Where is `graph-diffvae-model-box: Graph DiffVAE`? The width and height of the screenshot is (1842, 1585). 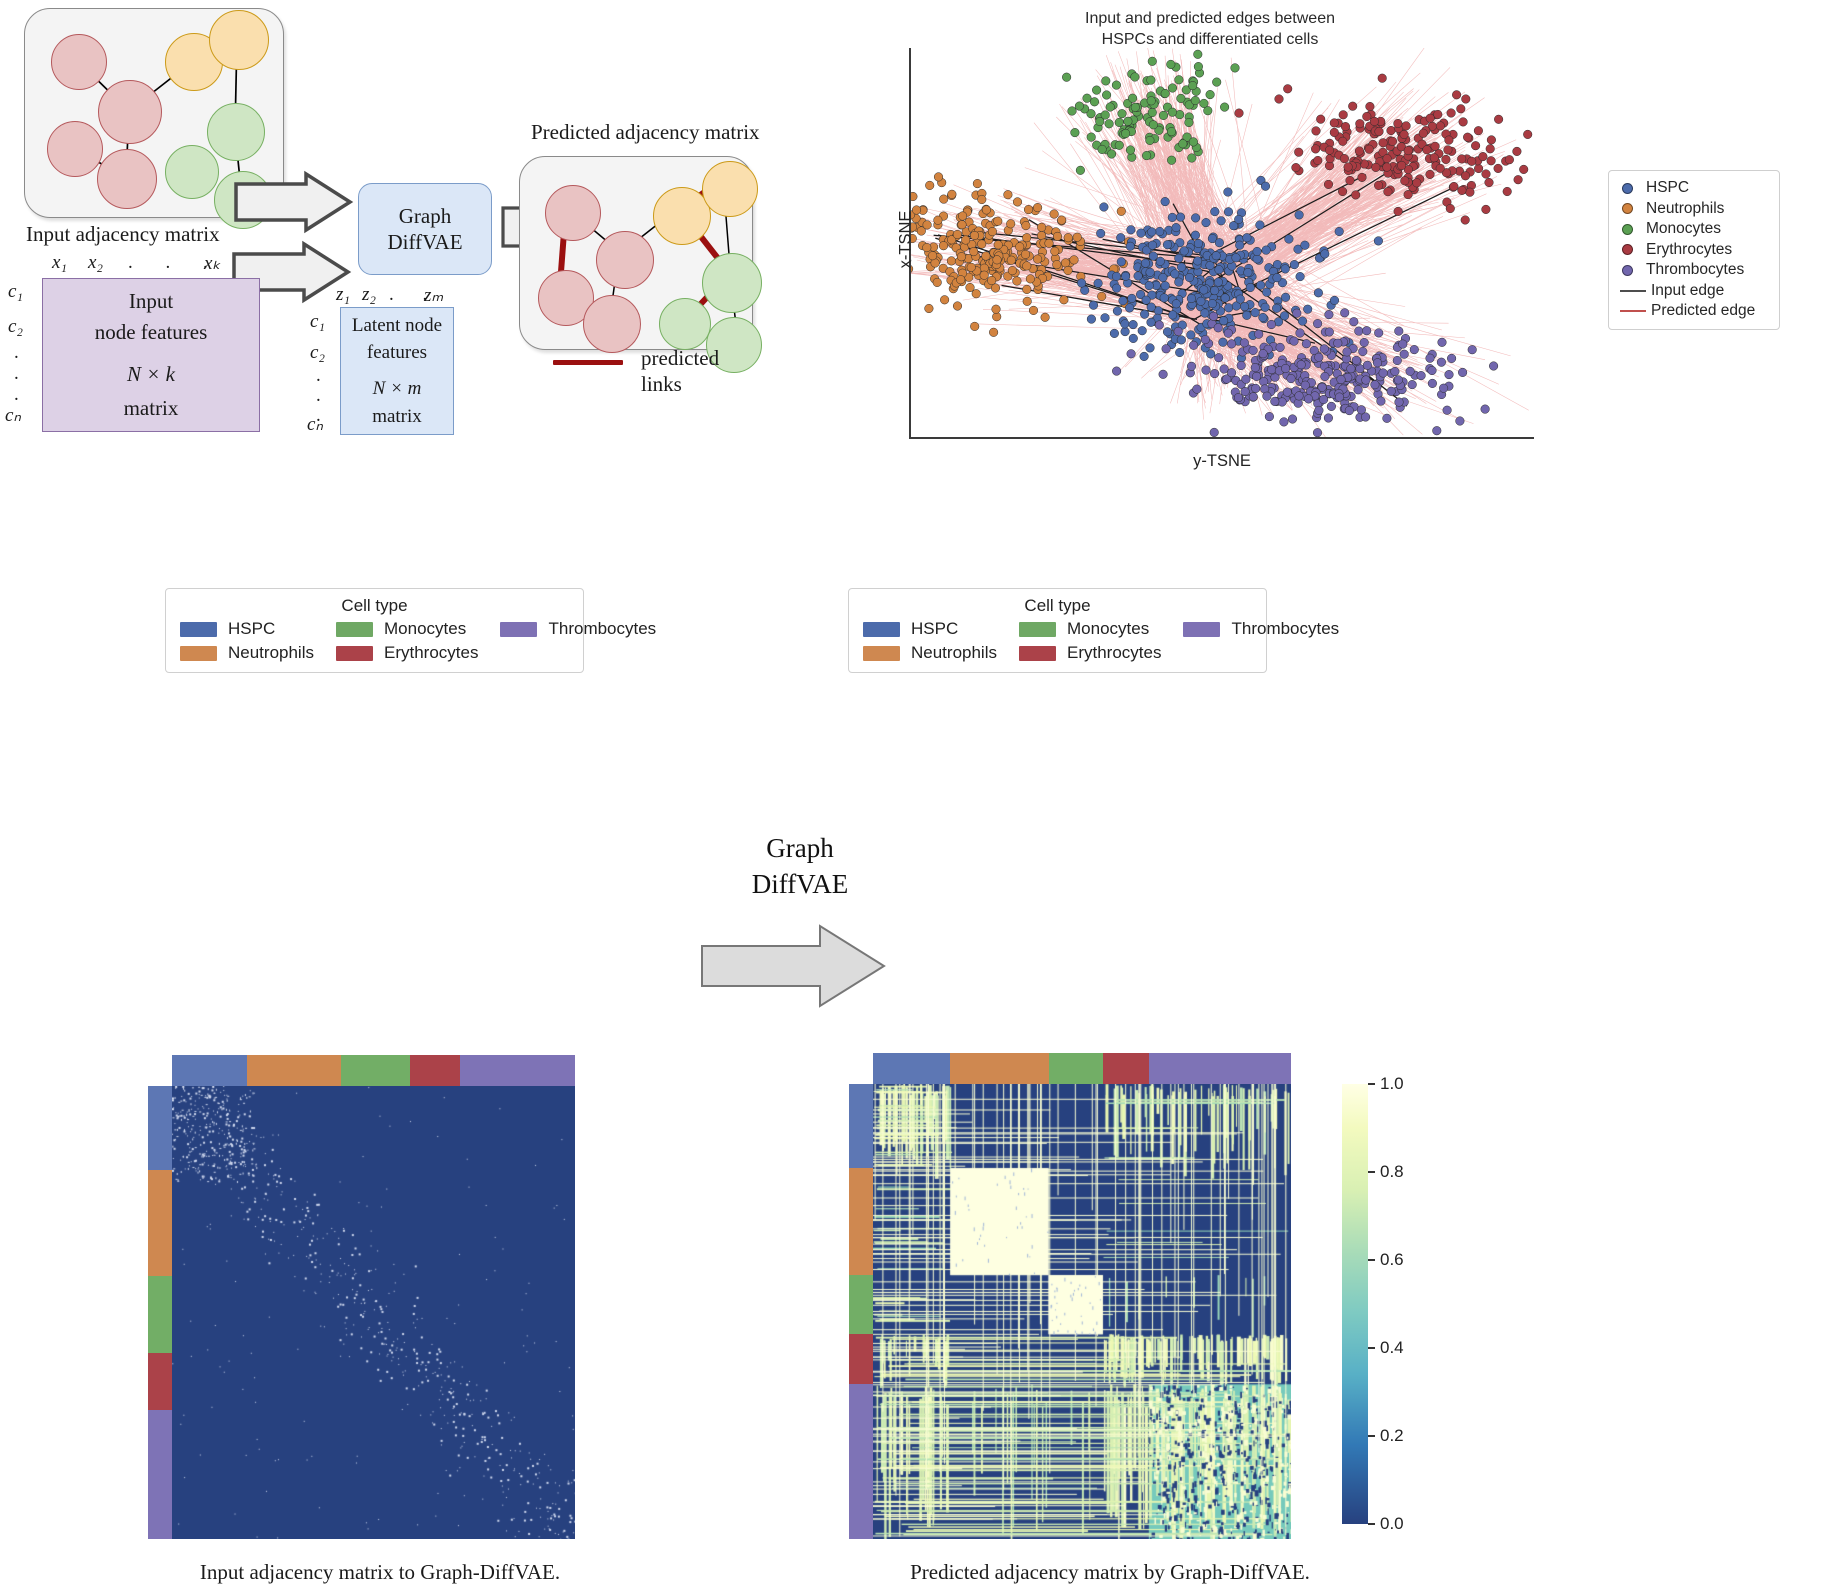 graph-diffvae-model-box: Graph DiffVAE is located at coordinates (425, 229).